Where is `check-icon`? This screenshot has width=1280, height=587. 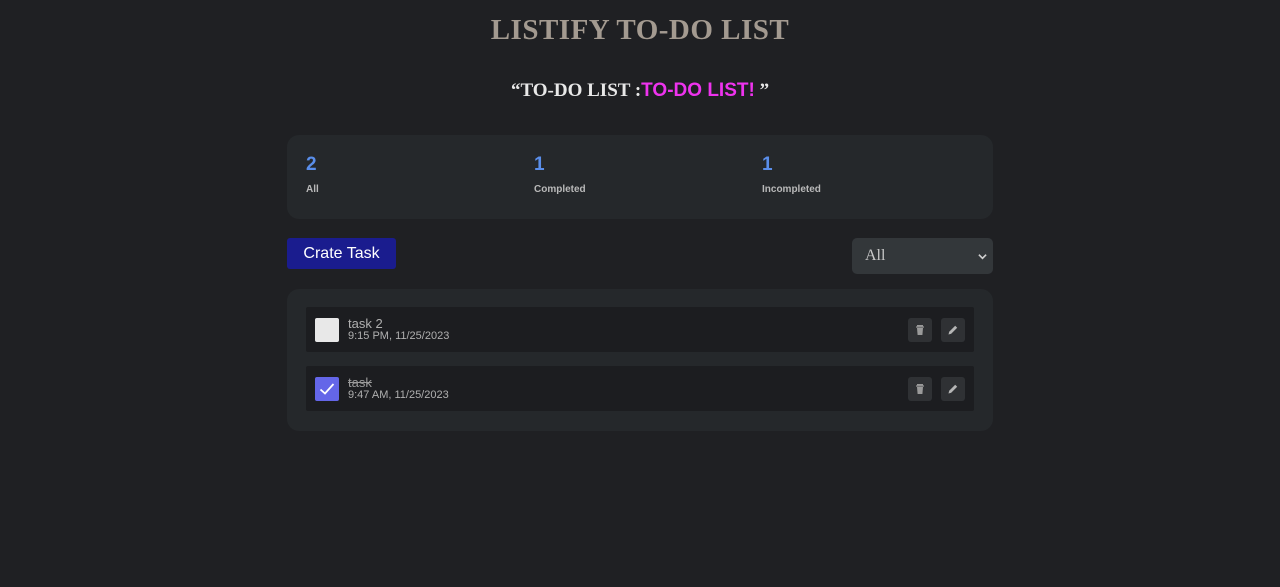
check-icon is located at coordinates (327, 389).